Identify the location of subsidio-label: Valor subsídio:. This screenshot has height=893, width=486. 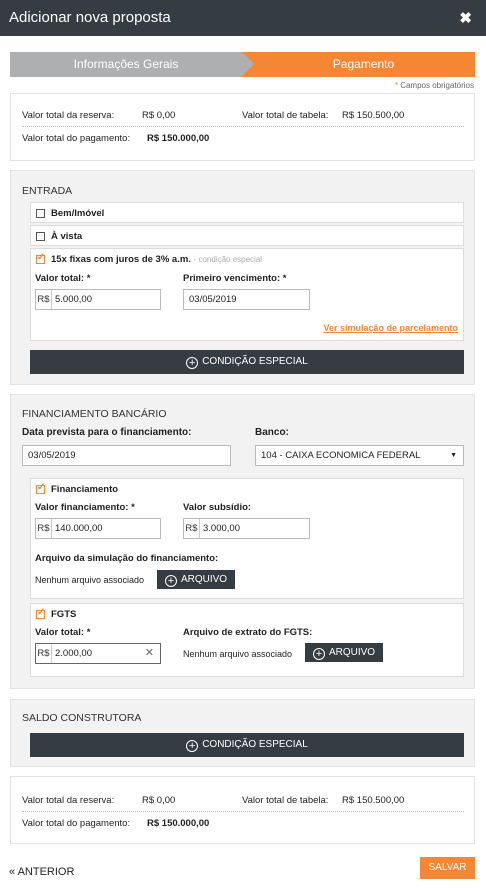
(217, 507).